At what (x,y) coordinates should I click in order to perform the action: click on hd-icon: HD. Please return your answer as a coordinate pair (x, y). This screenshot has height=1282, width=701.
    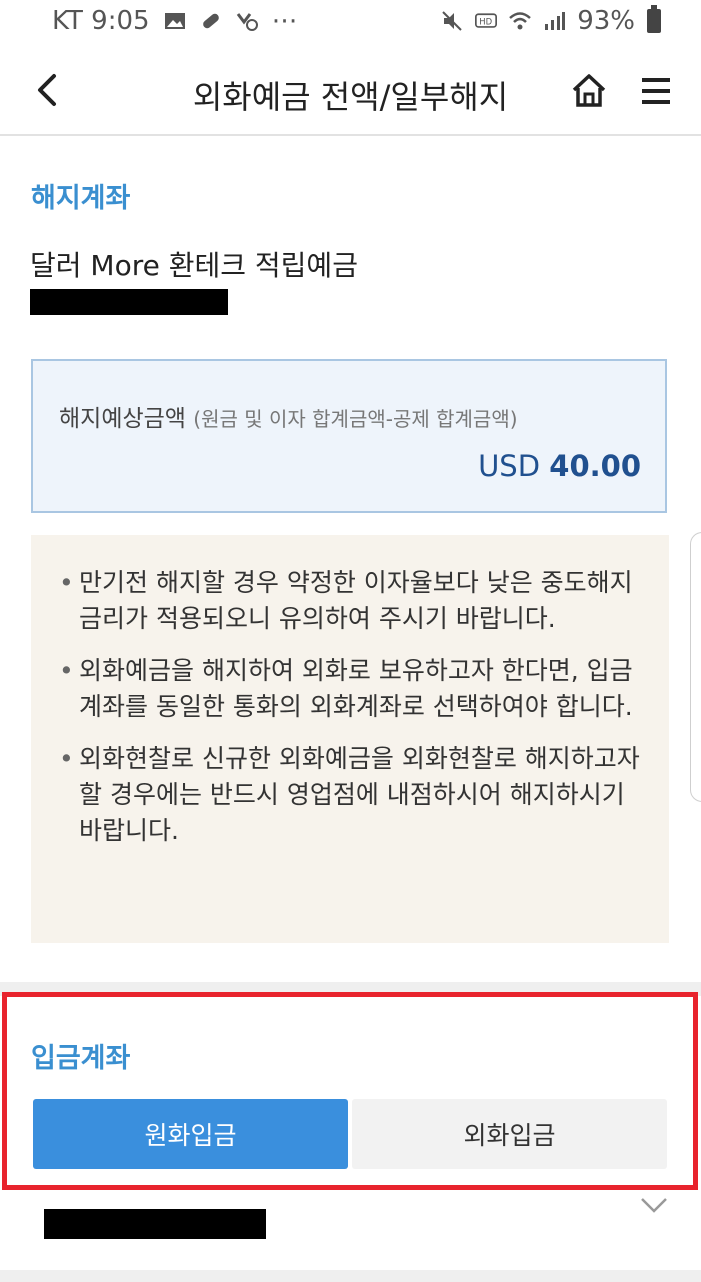
    Looking at the image, I should click on (486, 20).